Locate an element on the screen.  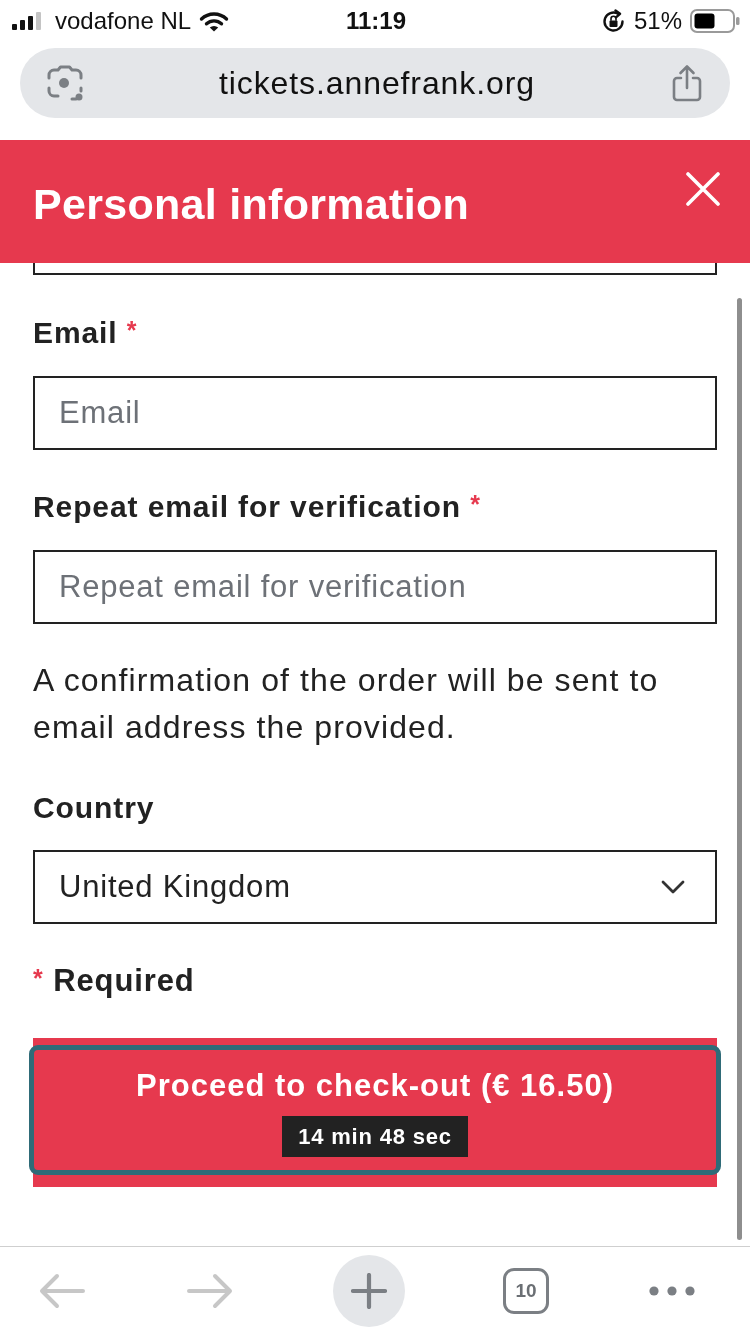
modal-title: Personal information is located at coordinates (251, 204).